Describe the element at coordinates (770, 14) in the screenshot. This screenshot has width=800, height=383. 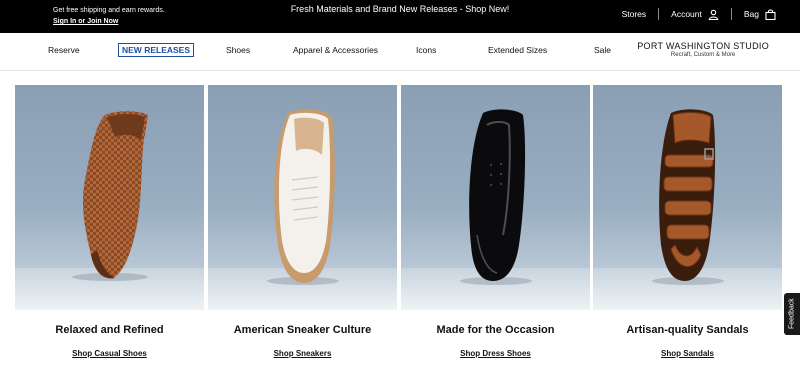
I see `shopping-bag-icon` at that location.